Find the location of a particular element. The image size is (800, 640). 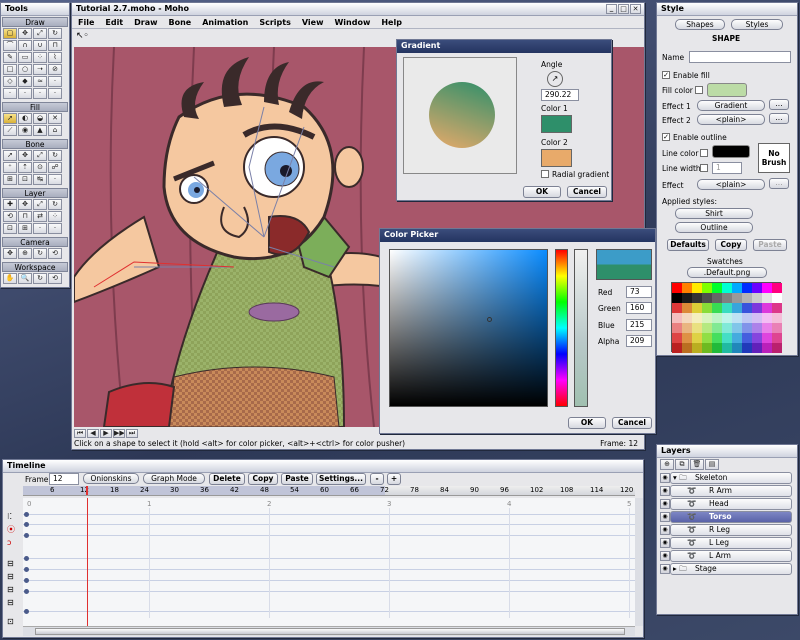

layer-row-l-leg: ➰ L Leg is located at coordinates (731, 543).